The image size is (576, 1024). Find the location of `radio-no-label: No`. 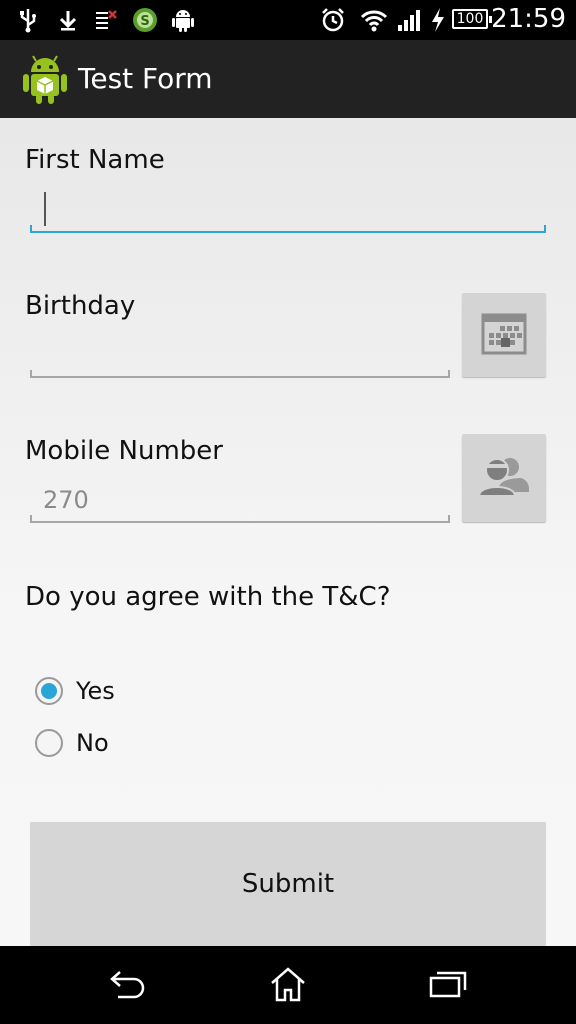

radio-no-label: No is located at coordinates (92, 743).